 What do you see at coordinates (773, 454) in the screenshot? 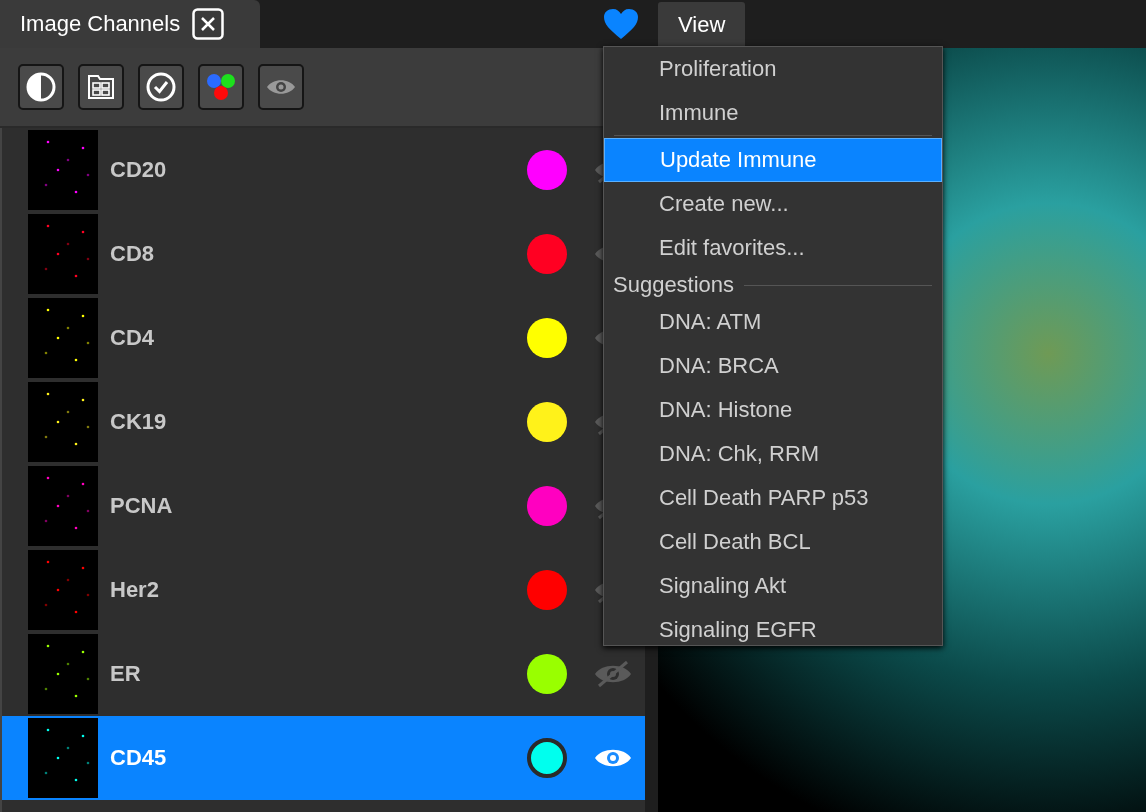
I see `menu-item: DNA: Chk, RRM` at bounding box center [773, 454].